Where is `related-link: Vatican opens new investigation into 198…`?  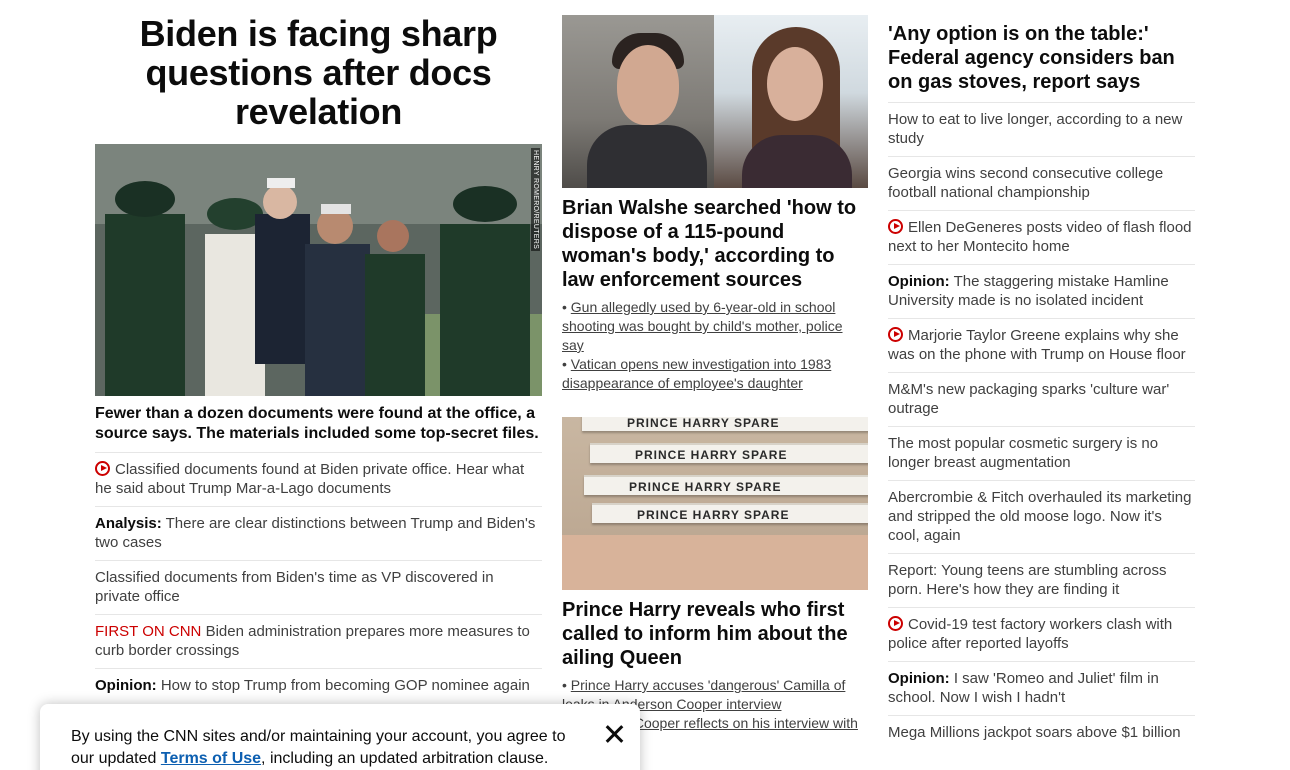 related-link: Vatican opens new investigation into 198… is located at coordinates (696, 373).